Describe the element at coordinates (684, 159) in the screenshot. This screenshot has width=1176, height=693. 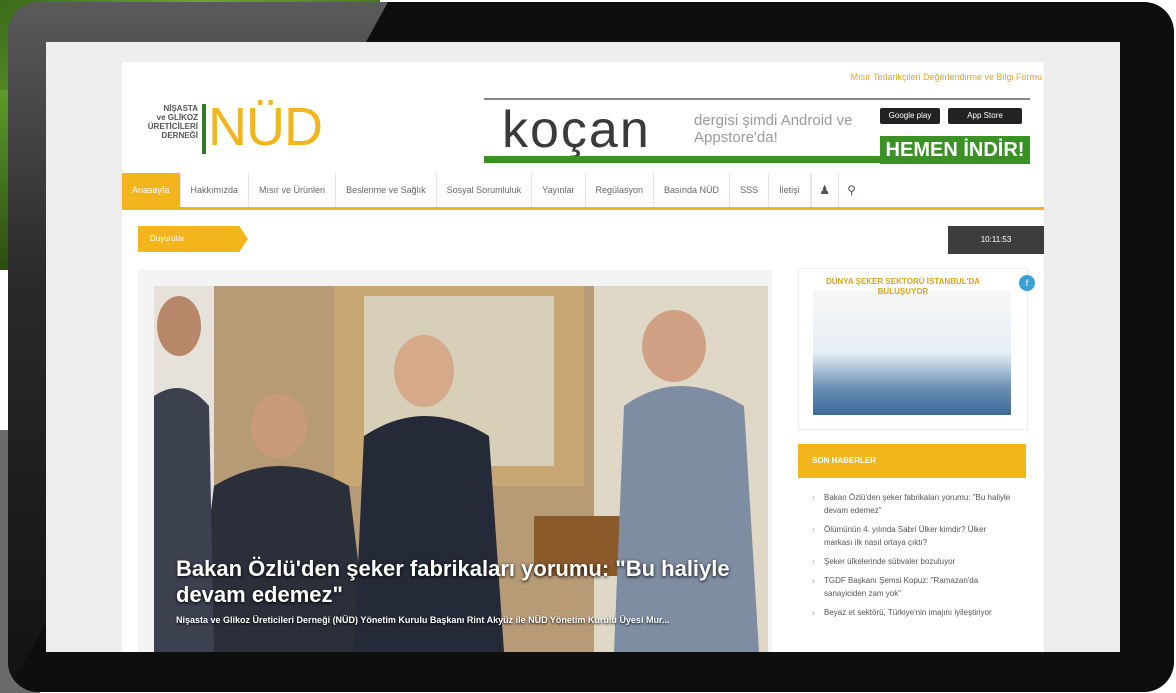
I see `banner-underline` at that location.